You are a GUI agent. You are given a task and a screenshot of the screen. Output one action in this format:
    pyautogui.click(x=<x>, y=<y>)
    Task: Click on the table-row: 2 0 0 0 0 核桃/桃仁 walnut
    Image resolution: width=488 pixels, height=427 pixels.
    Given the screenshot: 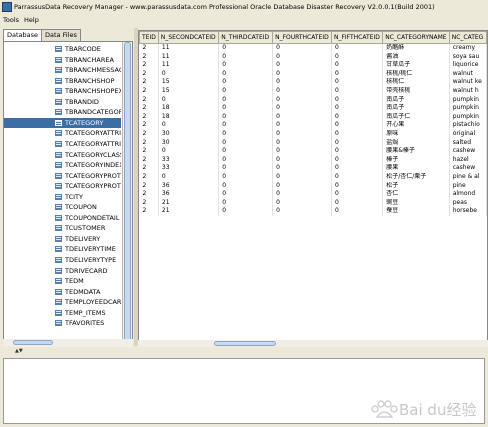 What is the action you would take?
    pyautogui.click(x=313, y=74)
    